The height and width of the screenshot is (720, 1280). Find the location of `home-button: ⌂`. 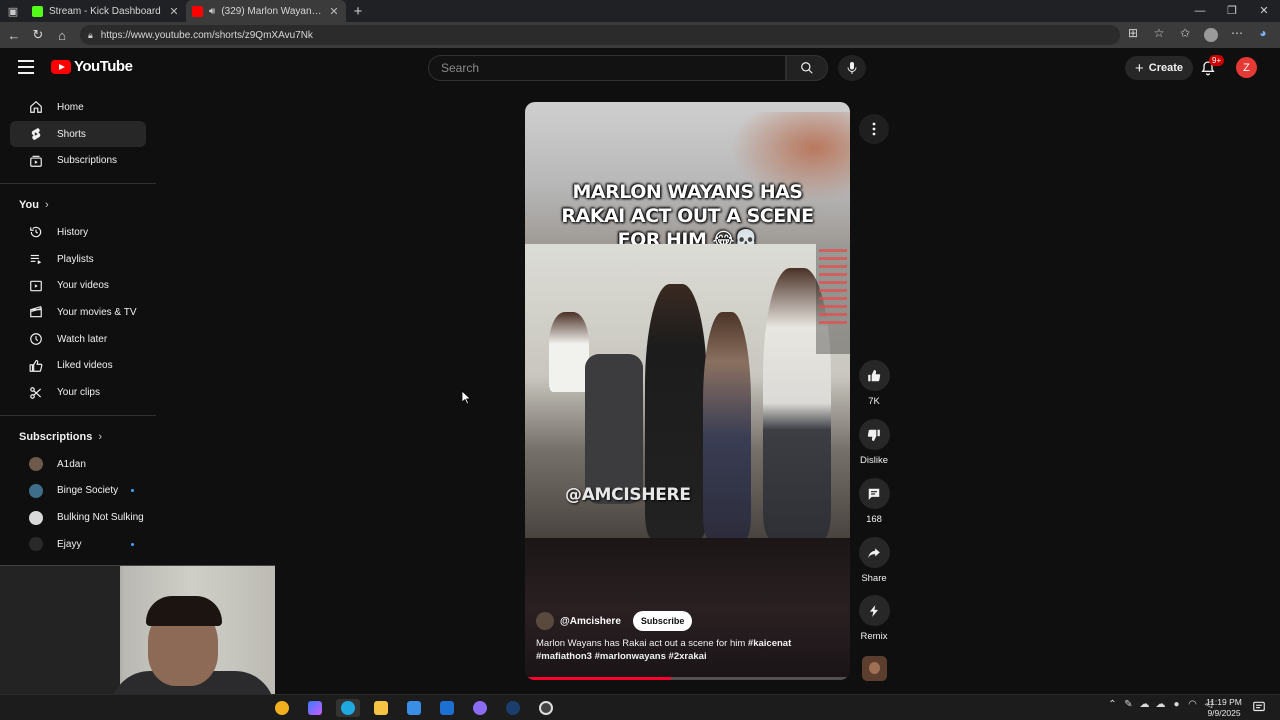

home-button: ⌂ is located at coordinates (62, 35).